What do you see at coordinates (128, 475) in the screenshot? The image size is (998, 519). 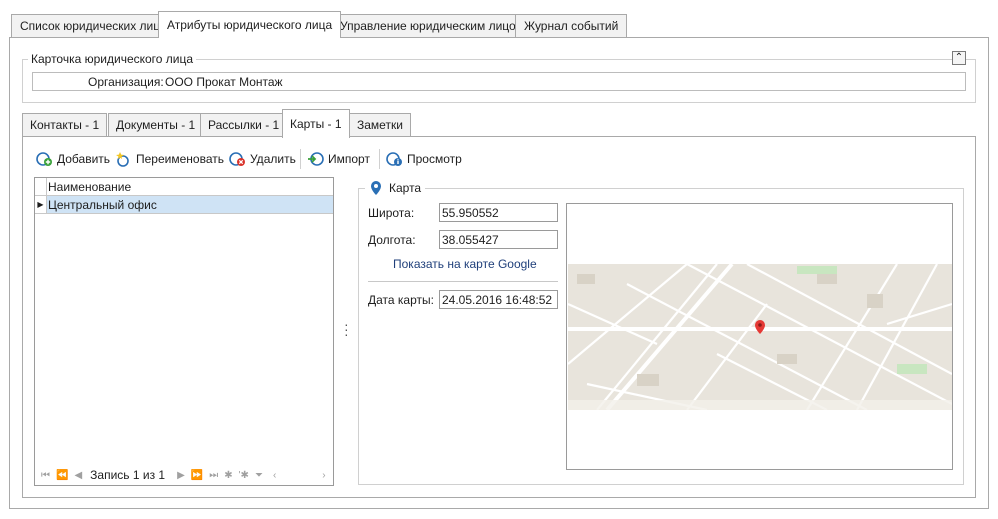 I see `record-counter: Запись 1 из 1` at bounding box center [128, 475].